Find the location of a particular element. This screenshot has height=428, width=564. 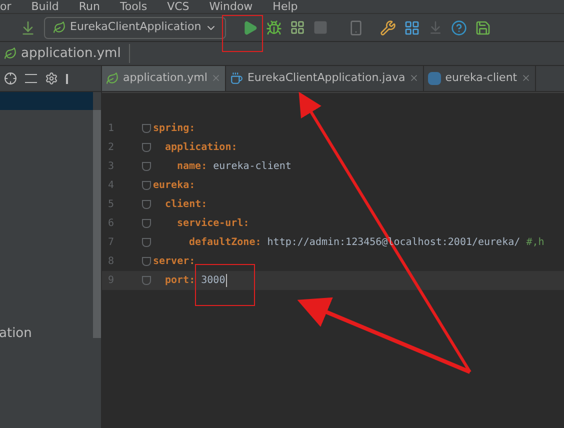

code-line: server: is located at coordinates (174, 262).